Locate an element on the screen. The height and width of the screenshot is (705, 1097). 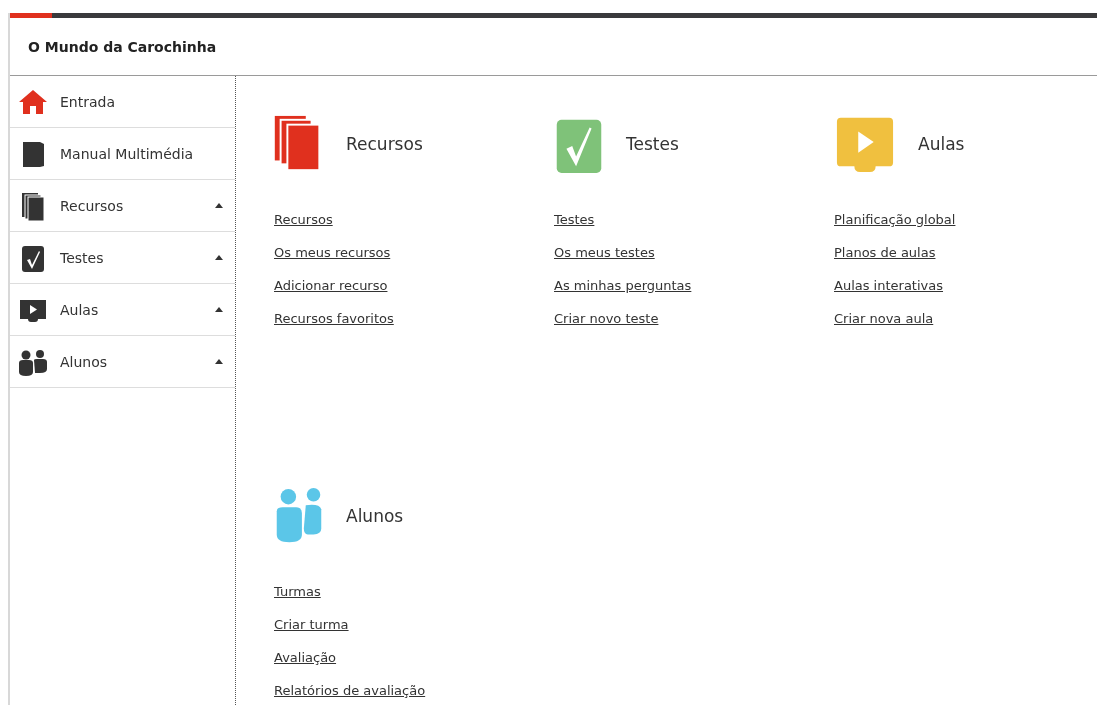
section-link: Aulas interativas is located at coordinates (888, 285).